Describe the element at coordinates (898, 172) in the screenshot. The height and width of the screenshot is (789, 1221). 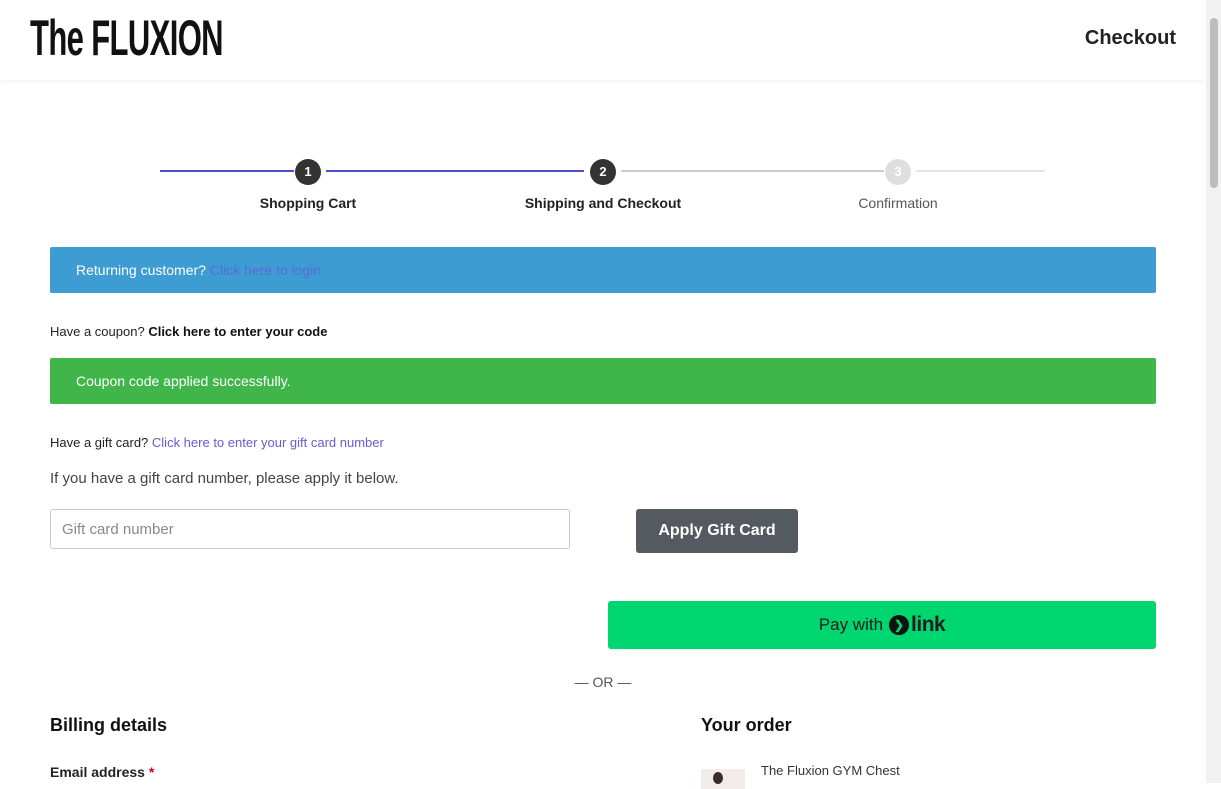
I see `step-3-circle: 3` at that location.